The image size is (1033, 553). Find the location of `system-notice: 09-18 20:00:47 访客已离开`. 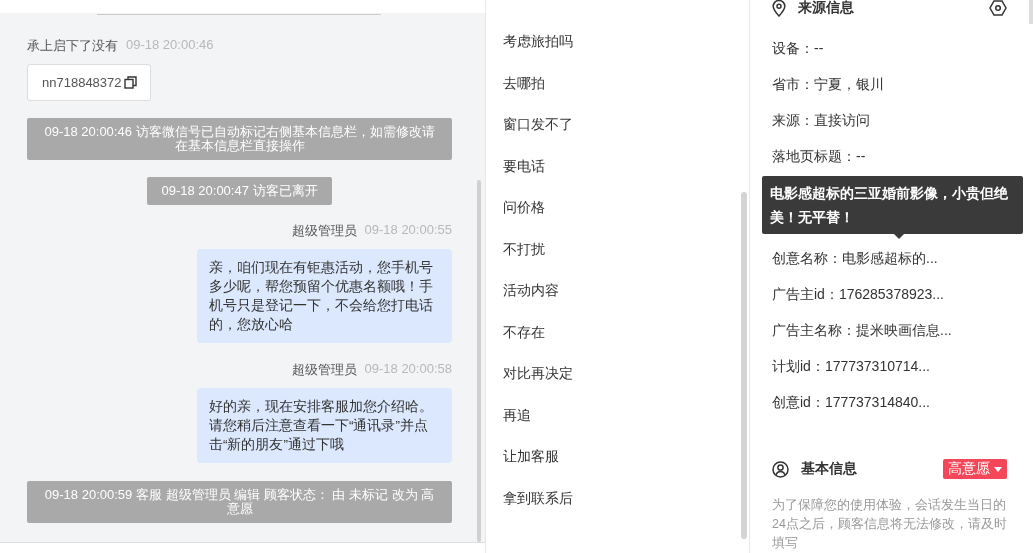

system-notice: 09-18 20:00:47 访客已离开 is located at coordinates (239, 191).